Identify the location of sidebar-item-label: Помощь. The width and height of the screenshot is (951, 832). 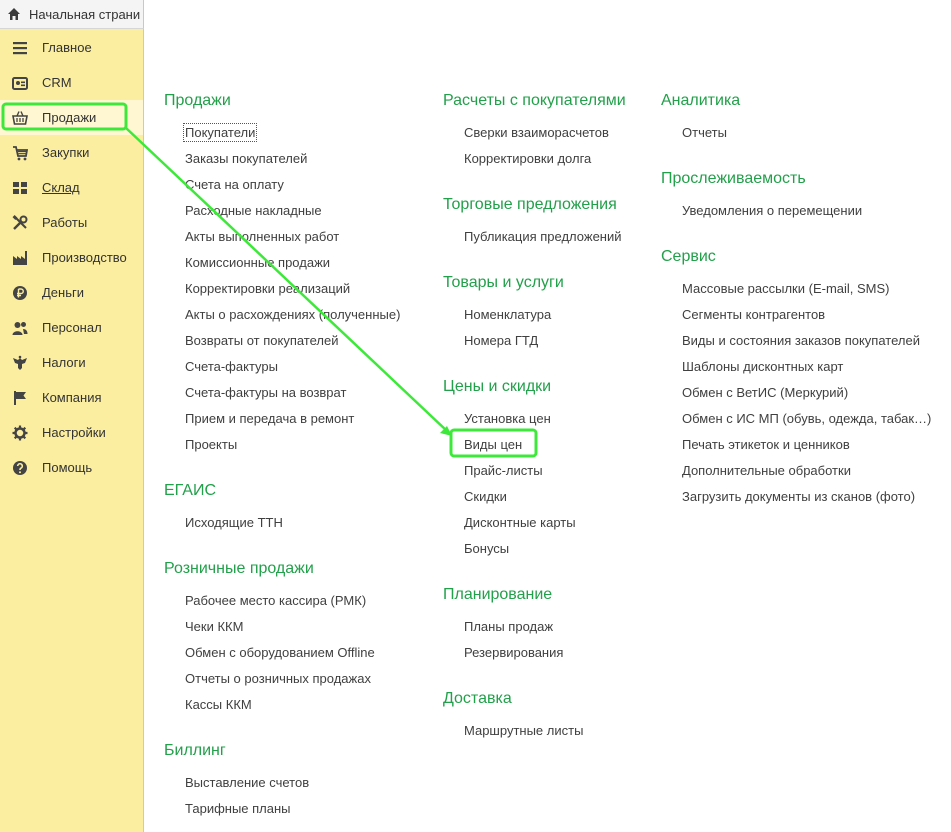
(67, 467).